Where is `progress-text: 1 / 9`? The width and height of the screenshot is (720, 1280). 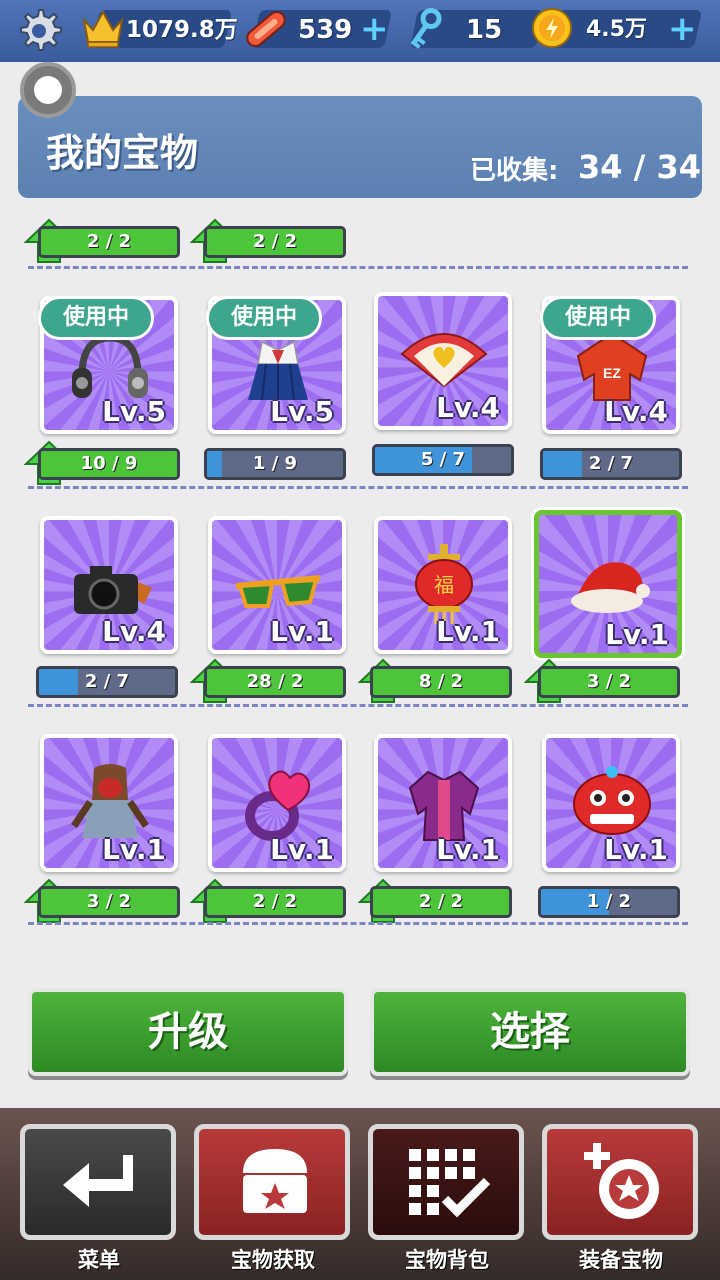
progress-text: 1 / 9 is located at coordinates (275, 463).